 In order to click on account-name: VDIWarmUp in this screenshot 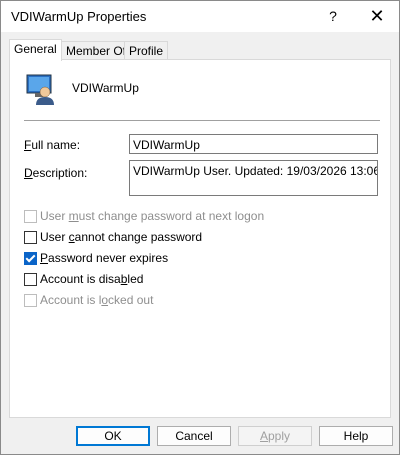, I will do `click(105, 88)`.